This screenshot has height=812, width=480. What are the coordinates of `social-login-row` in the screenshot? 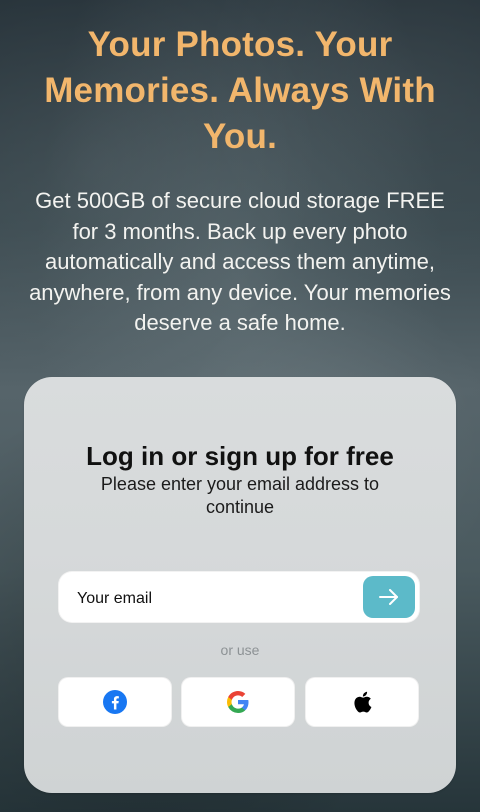 It's located at (240, 703).